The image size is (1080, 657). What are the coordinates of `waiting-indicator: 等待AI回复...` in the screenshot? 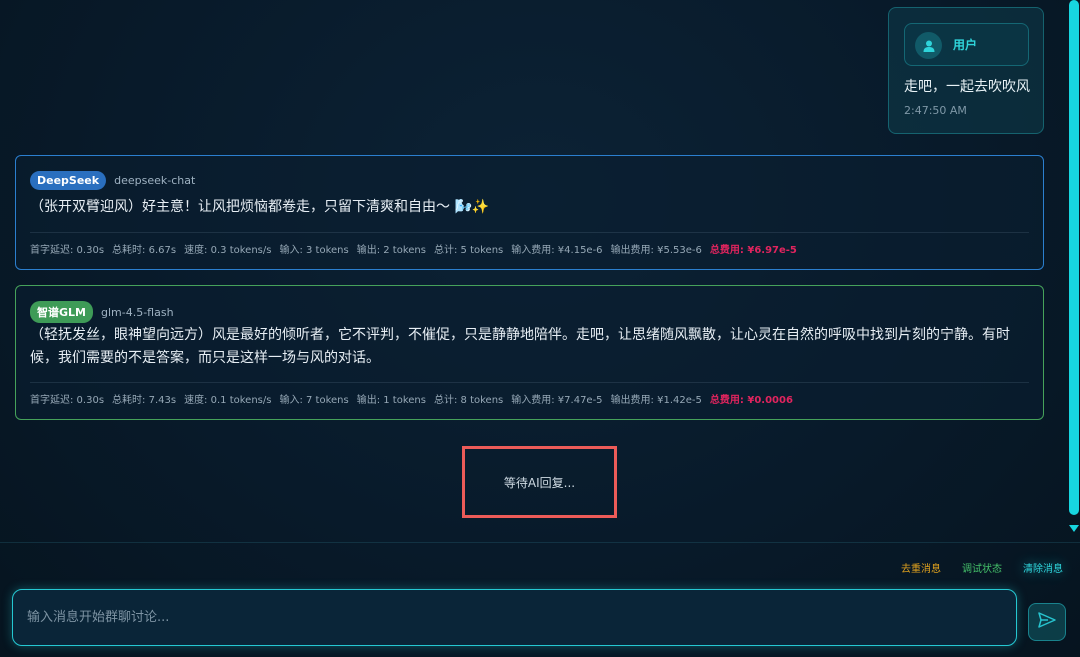 It's located at (539, 482).